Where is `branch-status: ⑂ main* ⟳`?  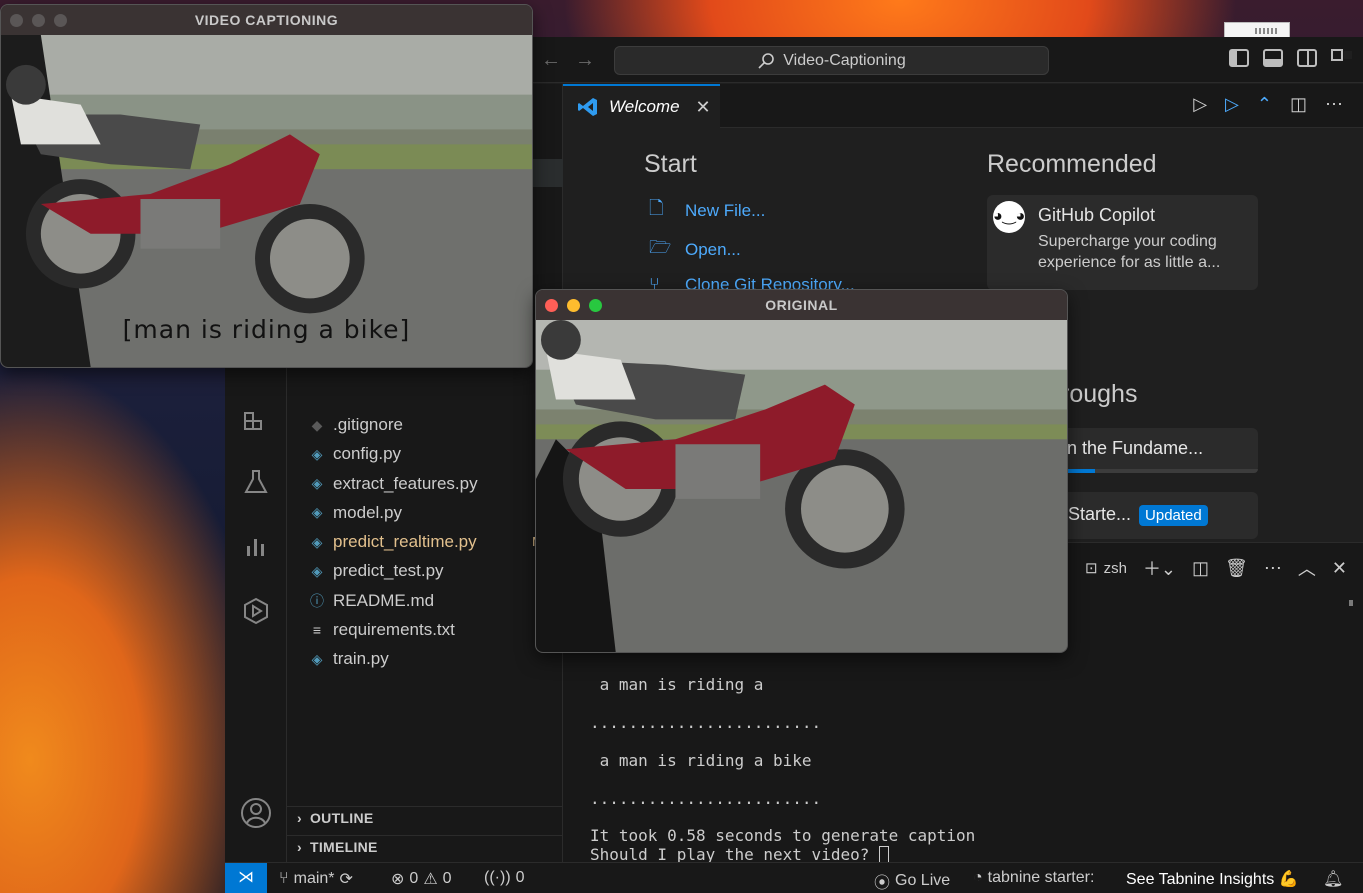 branch-status: ⑂ main* ⟳ is located at coordinates (316, 879).